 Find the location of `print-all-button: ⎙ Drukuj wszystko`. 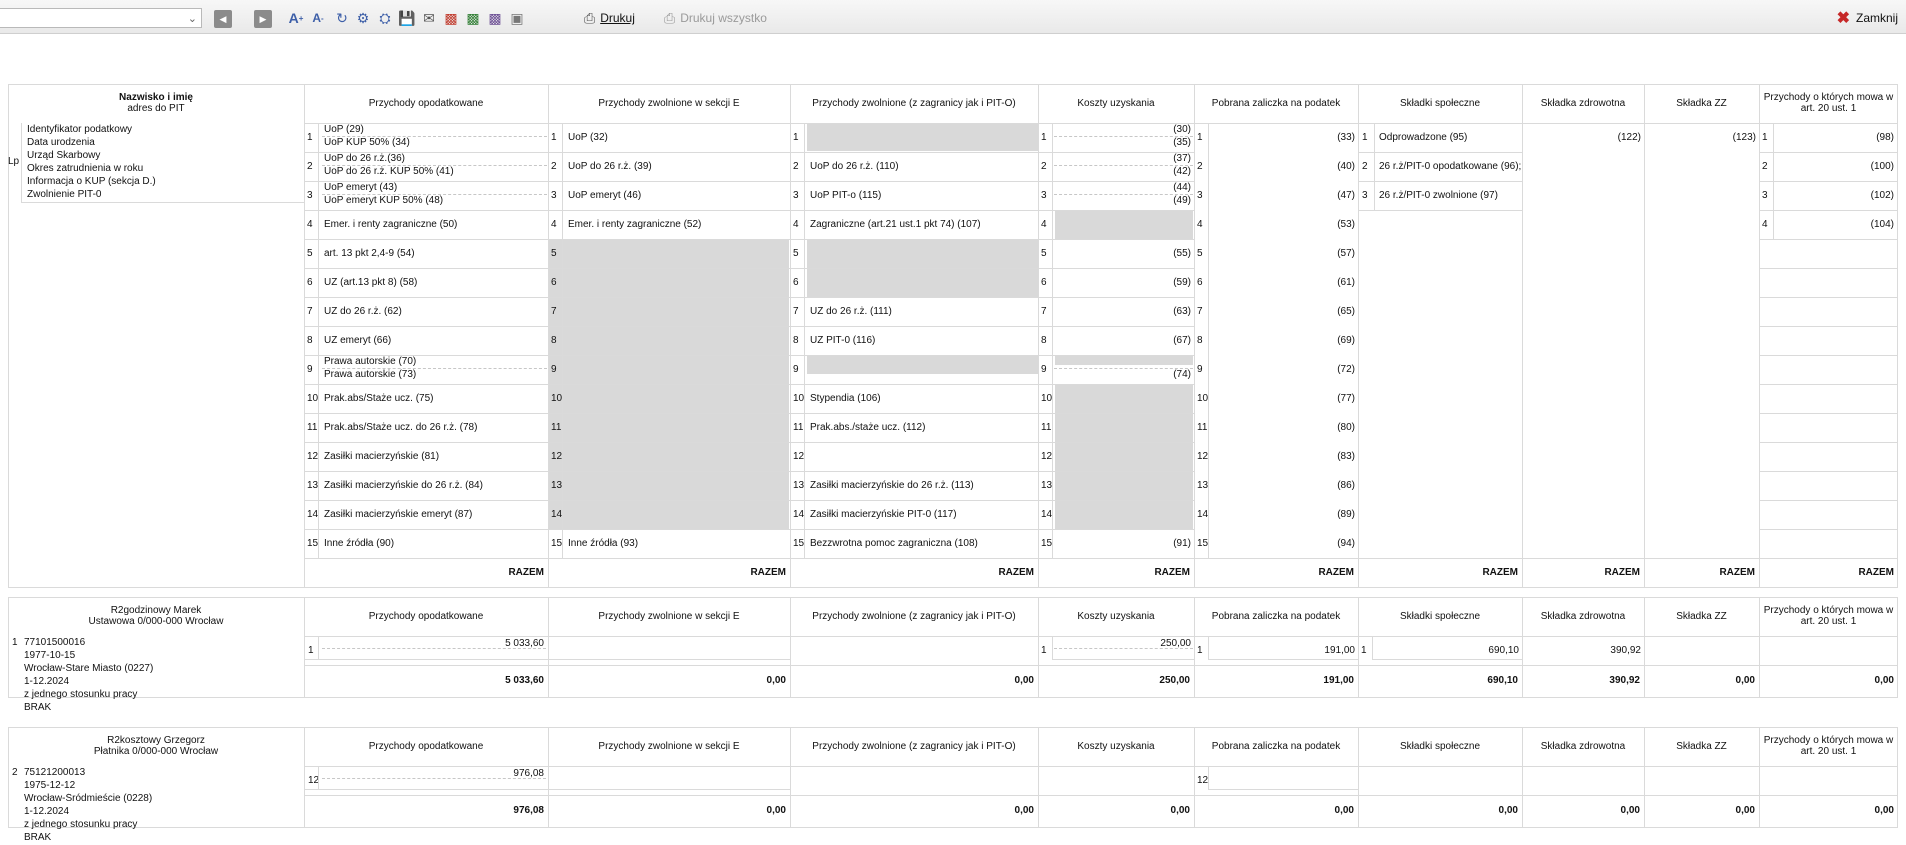

print-all-button: ⎙ Drukuj wszystko is located at coordinates (715, 18).